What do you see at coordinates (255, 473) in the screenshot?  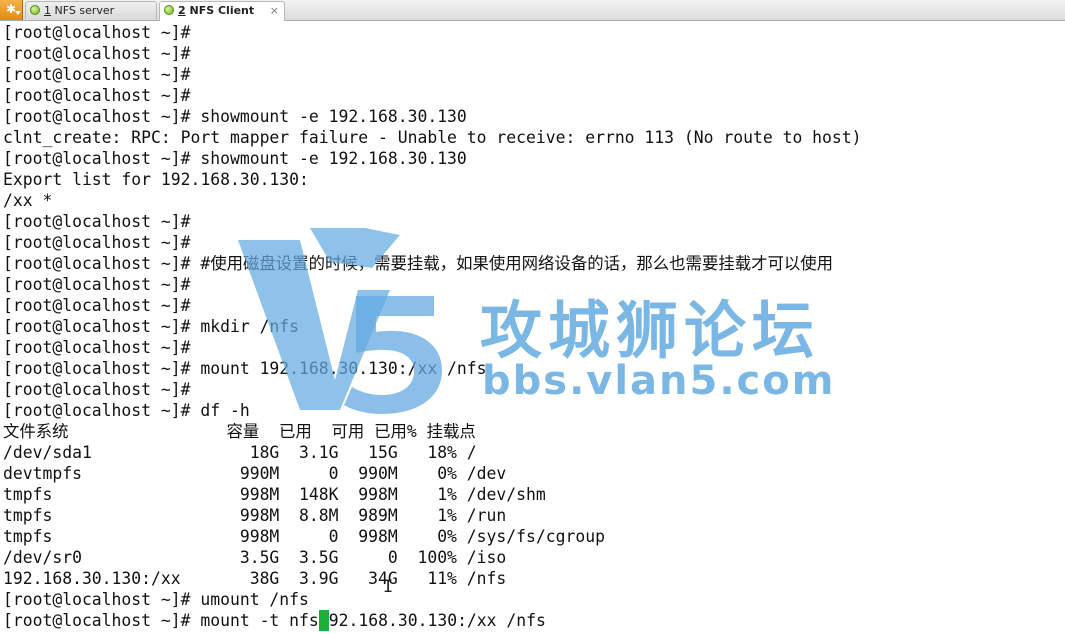 I see `df-row: devtmpfs 990M 0 990M 0% /dev` at bounding box center [255, 473].